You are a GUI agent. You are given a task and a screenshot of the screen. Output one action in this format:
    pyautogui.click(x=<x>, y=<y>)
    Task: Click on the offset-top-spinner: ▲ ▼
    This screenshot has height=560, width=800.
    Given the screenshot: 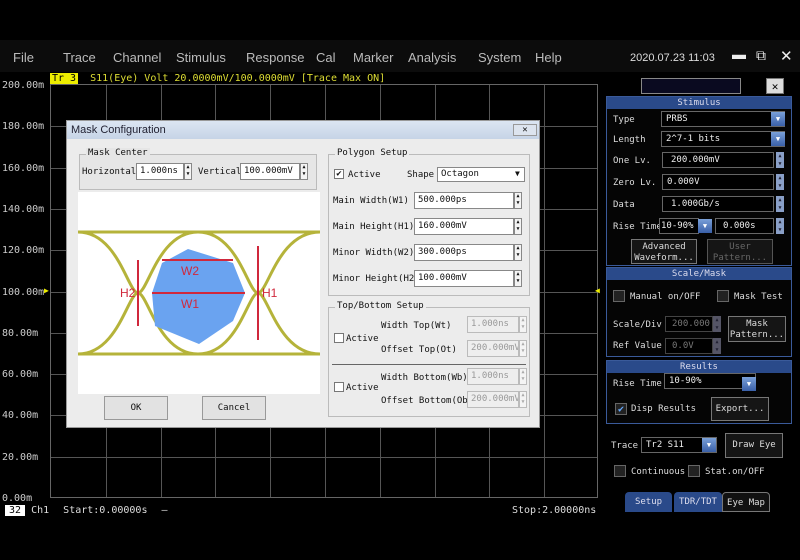 What is the action you would take?
    pyautogui.click(x=523, y=348)
    